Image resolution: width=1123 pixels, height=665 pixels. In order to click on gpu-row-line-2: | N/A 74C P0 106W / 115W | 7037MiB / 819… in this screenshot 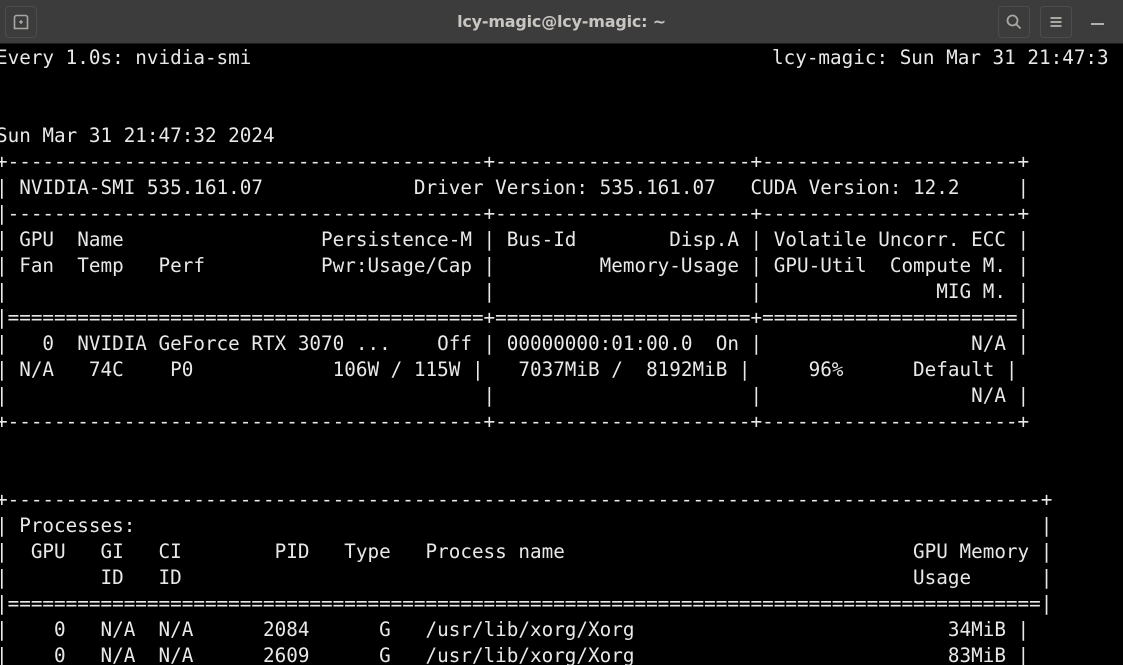, I will do `click(509, 369)`.